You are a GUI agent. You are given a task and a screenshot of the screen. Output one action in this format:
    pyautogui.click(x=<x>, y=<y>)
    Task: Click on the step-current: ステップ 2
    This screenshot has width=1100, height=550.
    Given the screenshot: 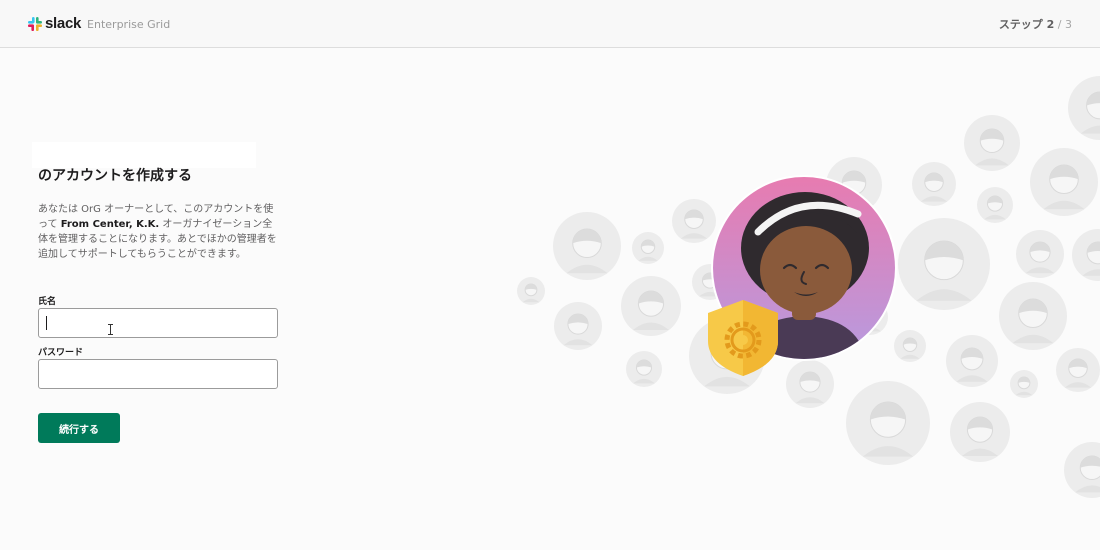 What is the action you would take?
    pyautogui.click(x=1026, y=24)
    